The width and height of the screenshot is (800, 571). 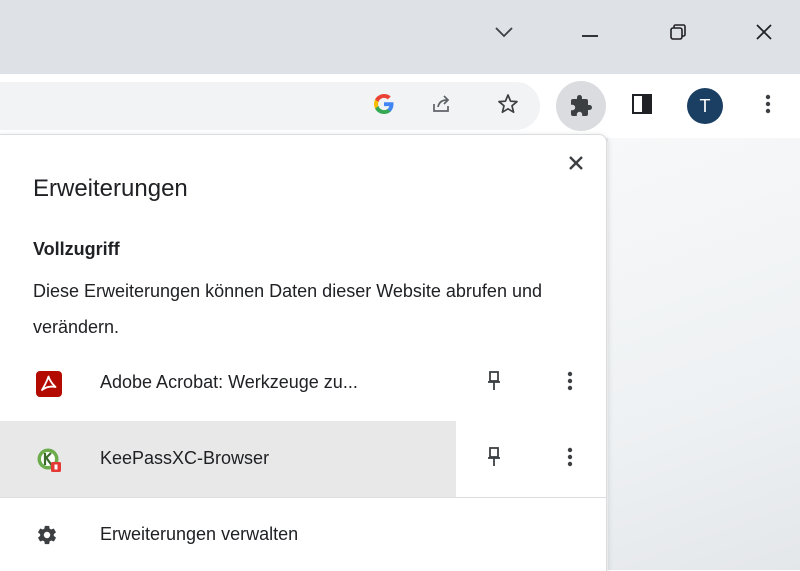 I want to click on manage-extensions-button: Erweiterungen verwalten, so click(x=303, y=534).